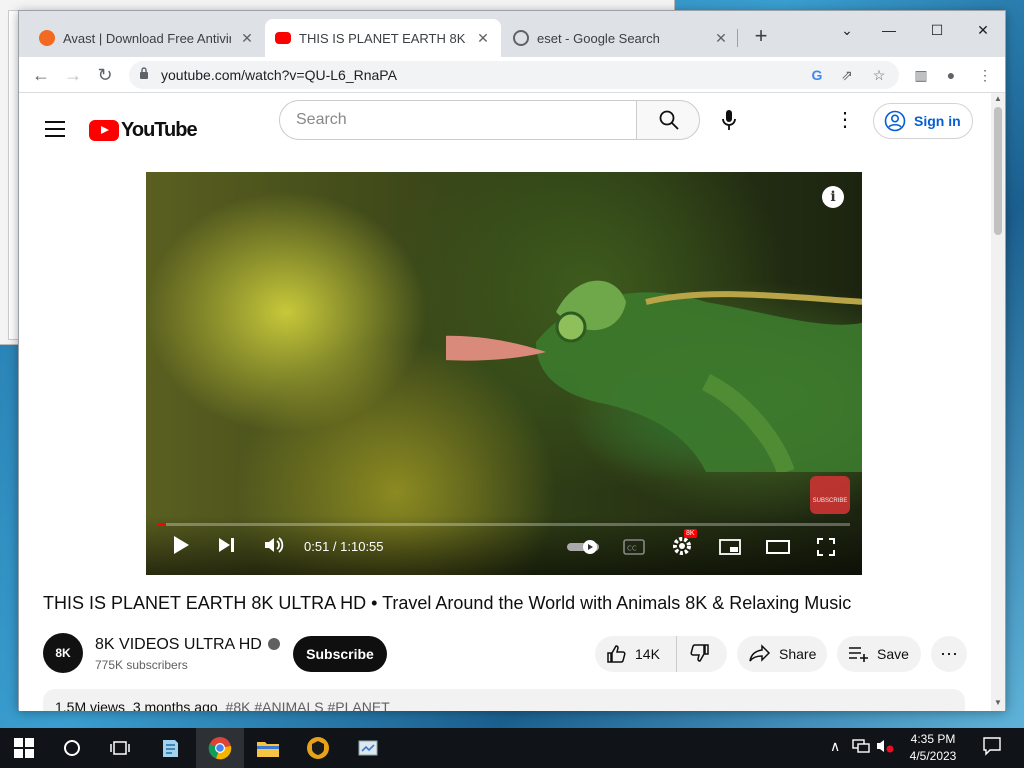 This screenshot has width=1024, height=768. Describe the element at coordinates (998, 703) in the screenshot. I see `scroll-down-icon: ▼` at that location.